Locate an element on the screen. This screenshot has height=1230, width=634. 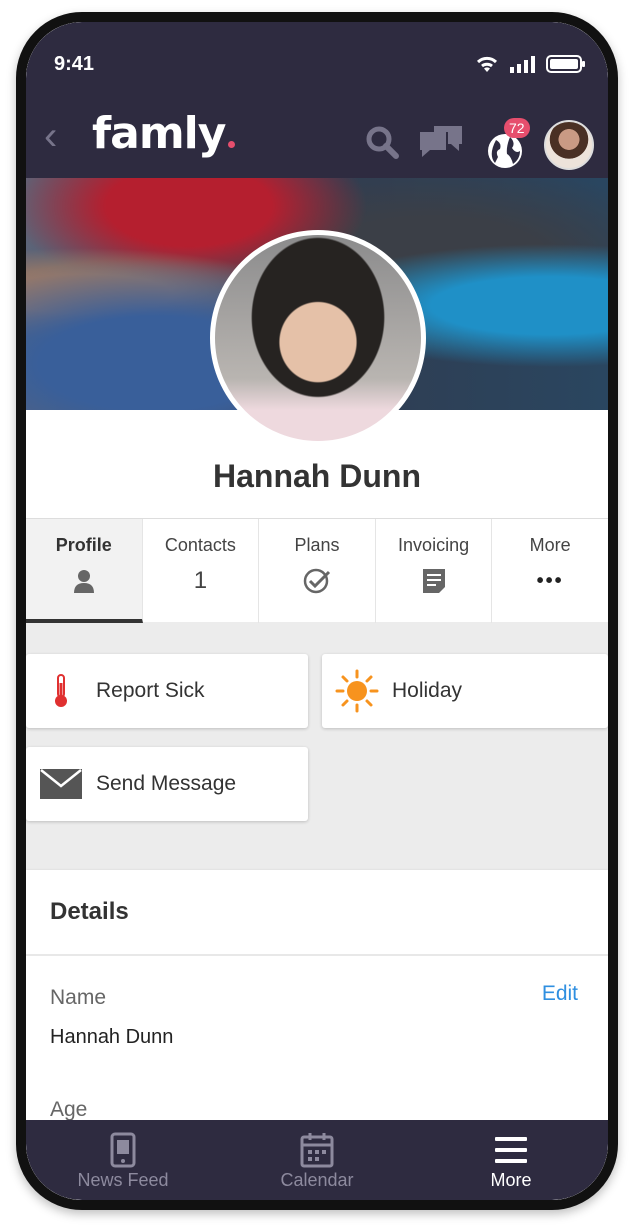
famly-logo: famly is located at coordinates (164, 133).